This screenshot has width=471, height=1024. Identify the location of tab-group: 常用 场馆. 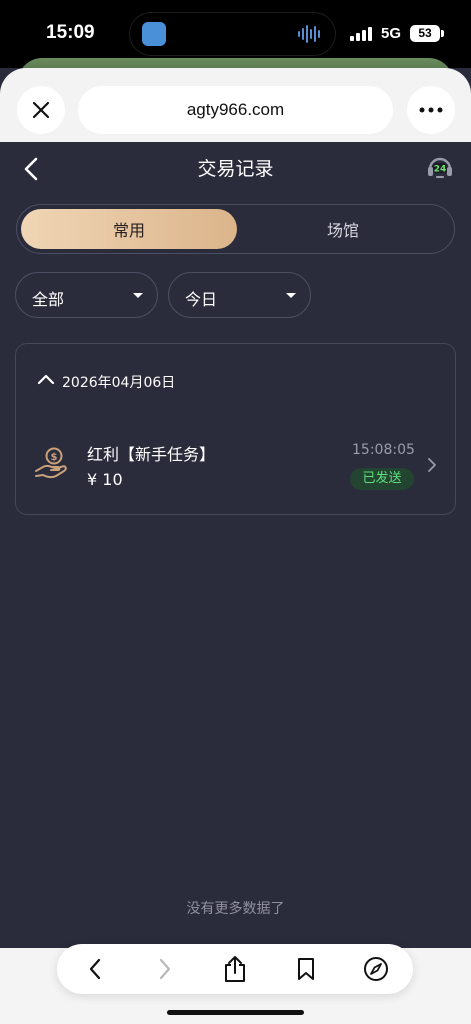
(235, 229).